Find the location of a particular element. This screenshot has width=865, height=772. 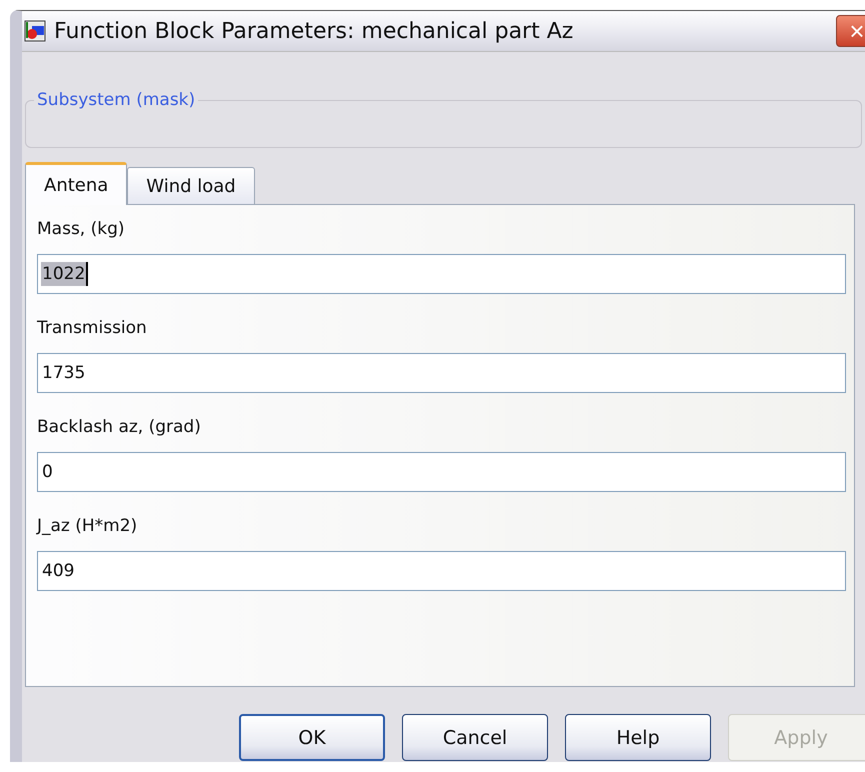

input-field: 409 is located at coordinates (441, 571).